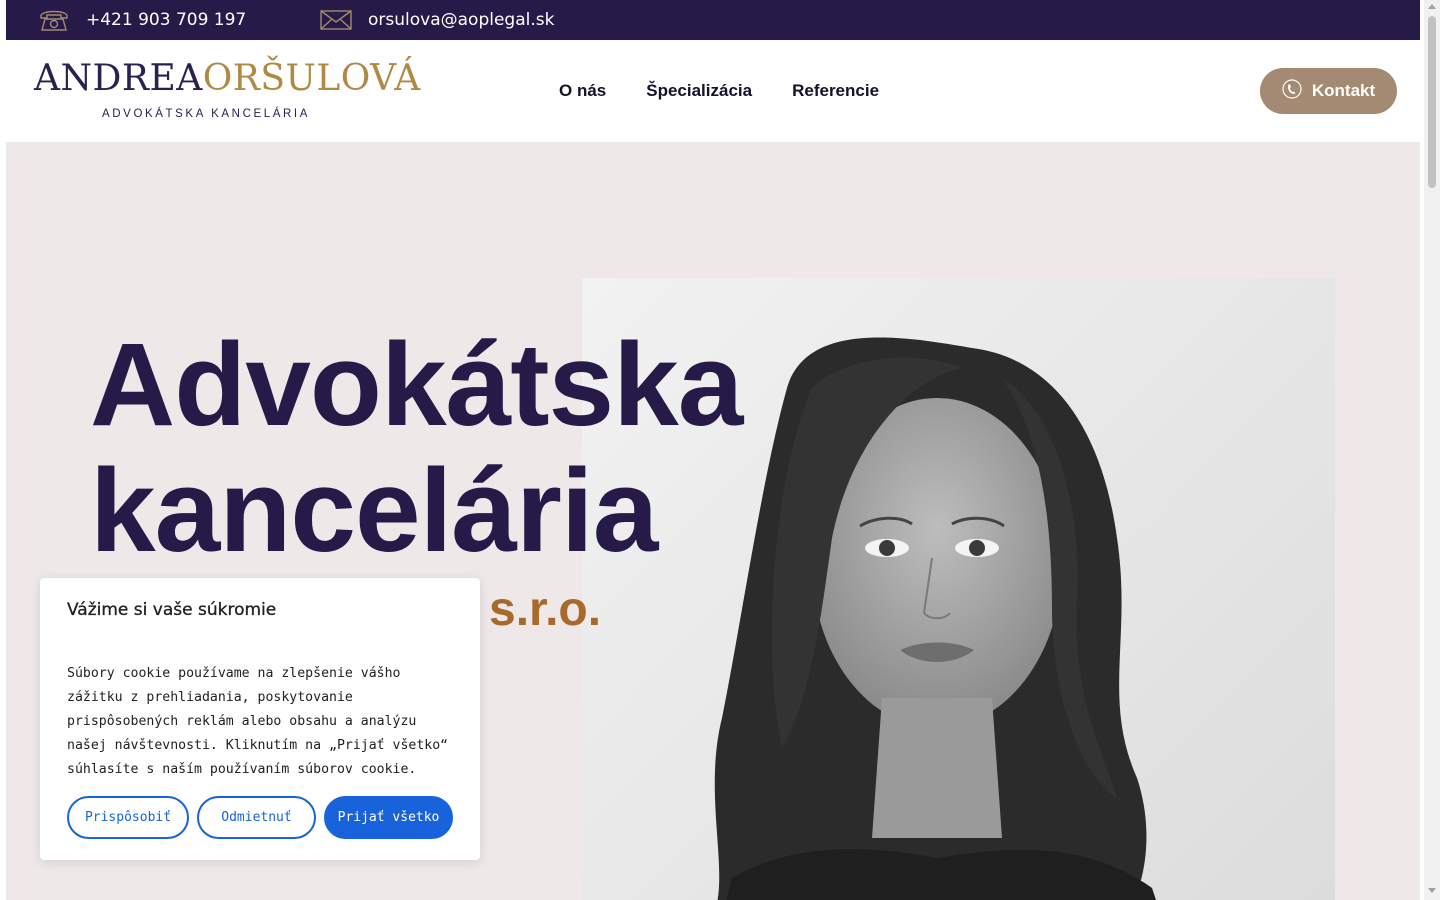 Image resolution: width=1440 pixels, height=900 pixels. I want to click on nav-item-specializacia: Špecializácia, so click(699, 91).